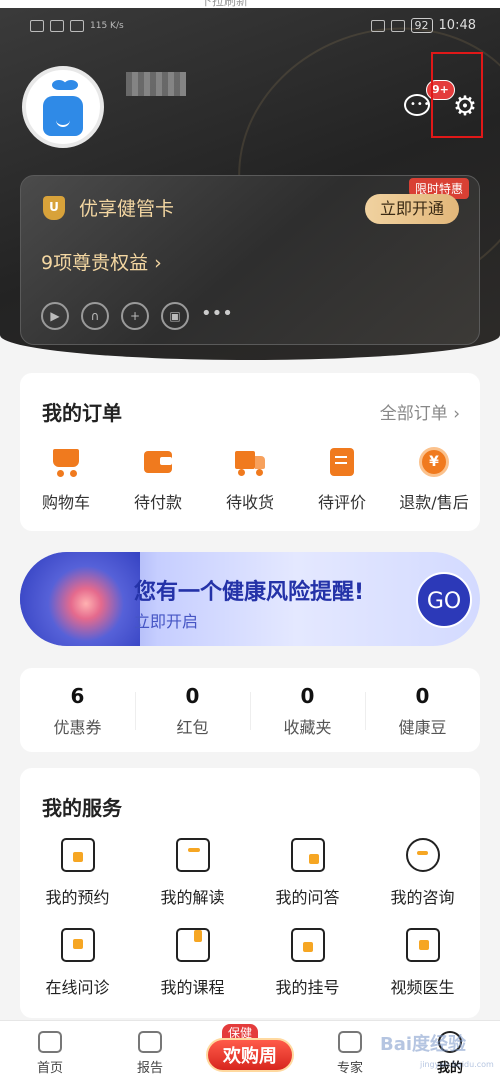 The width and height of the screenshot is (500, 1084). What do you see at coordinates (349, 1068) in the screenshot?
I see `tab-label: 专家` at bounding box center [349, 1068].